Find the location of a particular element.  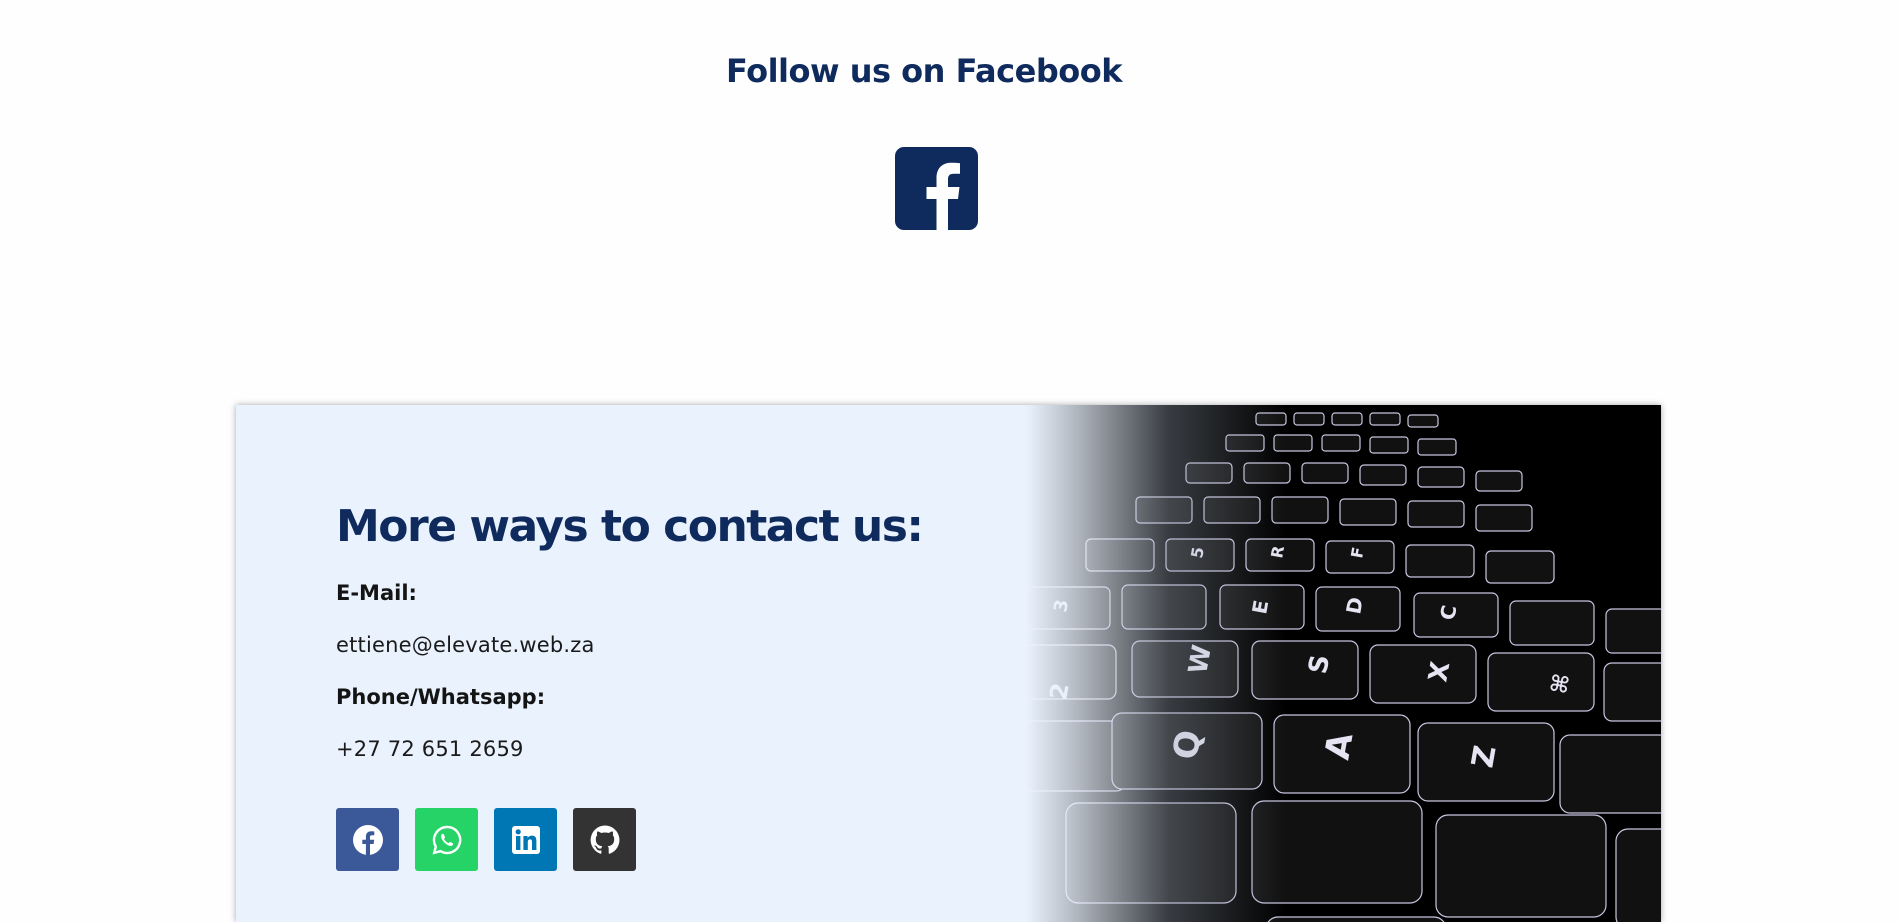

github-icon is located at coordinates (604, 839).